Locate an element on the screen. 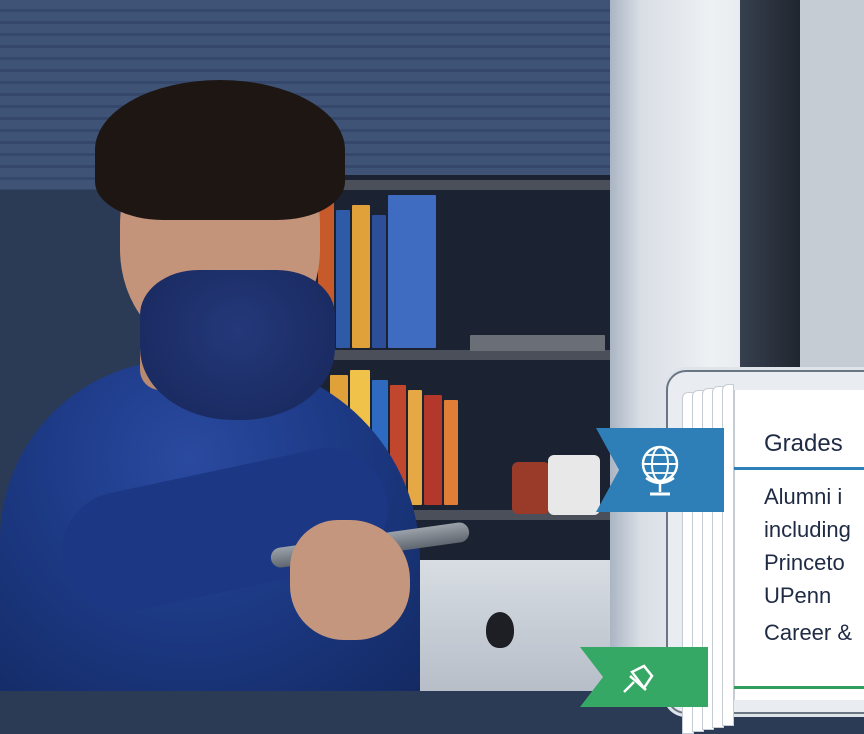 This screenshot has height=734, width=864. alumni-line: including is located at coordinates (807, 529).